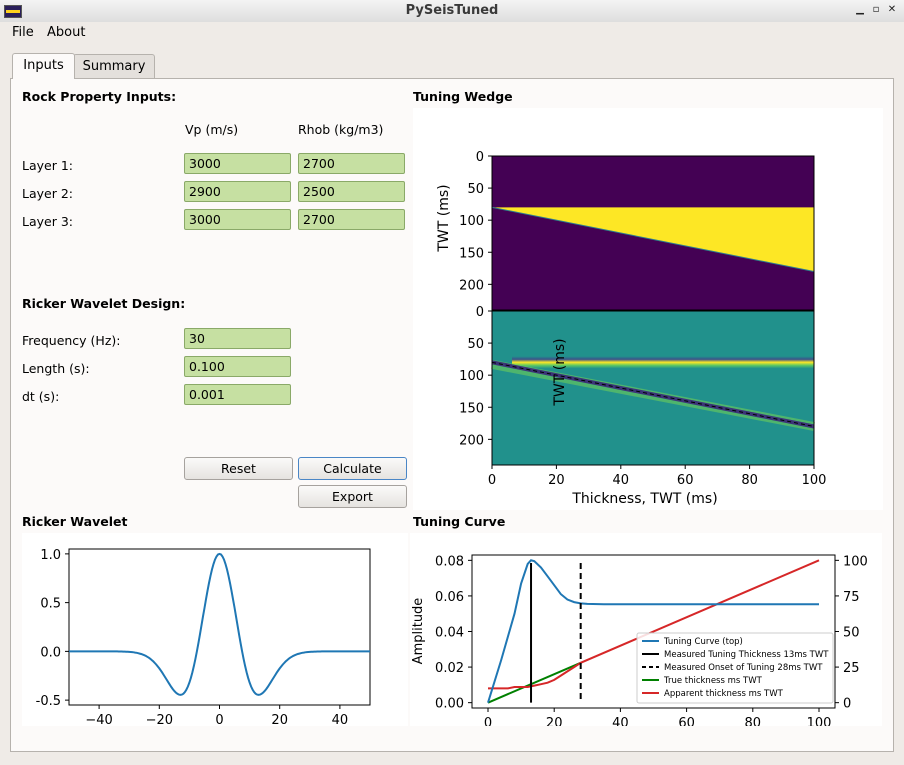 The width and height of the screenshot is (904, 765). I want to click on ricker-xtick-label: −20, so click(159, 719).